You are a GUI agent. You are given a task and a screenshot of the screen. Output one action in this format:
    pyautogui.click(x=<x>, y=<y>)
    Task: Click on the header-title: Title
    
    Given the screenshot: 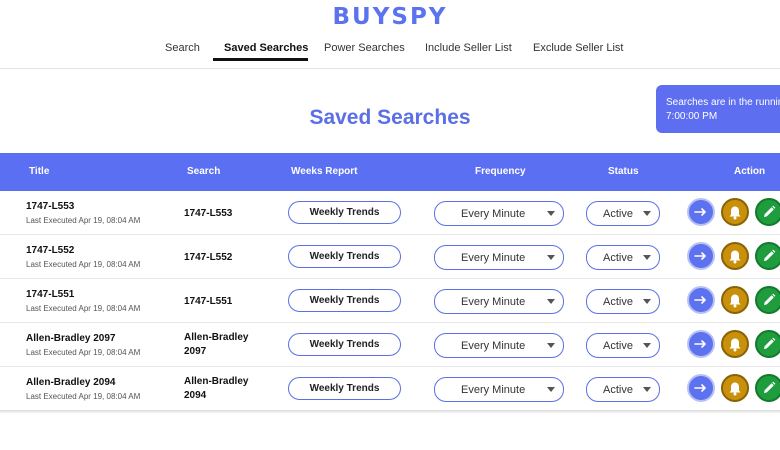 What is the action you would take?
    pyautogui.click(x=39, y=171)
    